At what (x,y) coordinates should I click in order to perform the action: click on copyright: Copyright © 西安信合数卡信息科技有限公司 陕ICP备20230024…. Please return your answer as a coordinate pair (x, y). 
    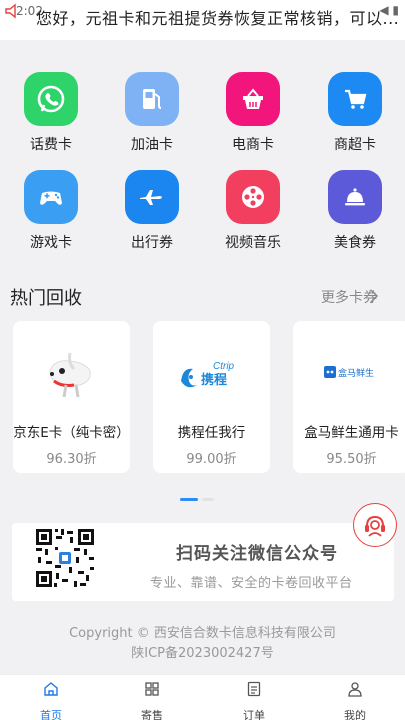
    Looking at the image, I should click on (202, 644).